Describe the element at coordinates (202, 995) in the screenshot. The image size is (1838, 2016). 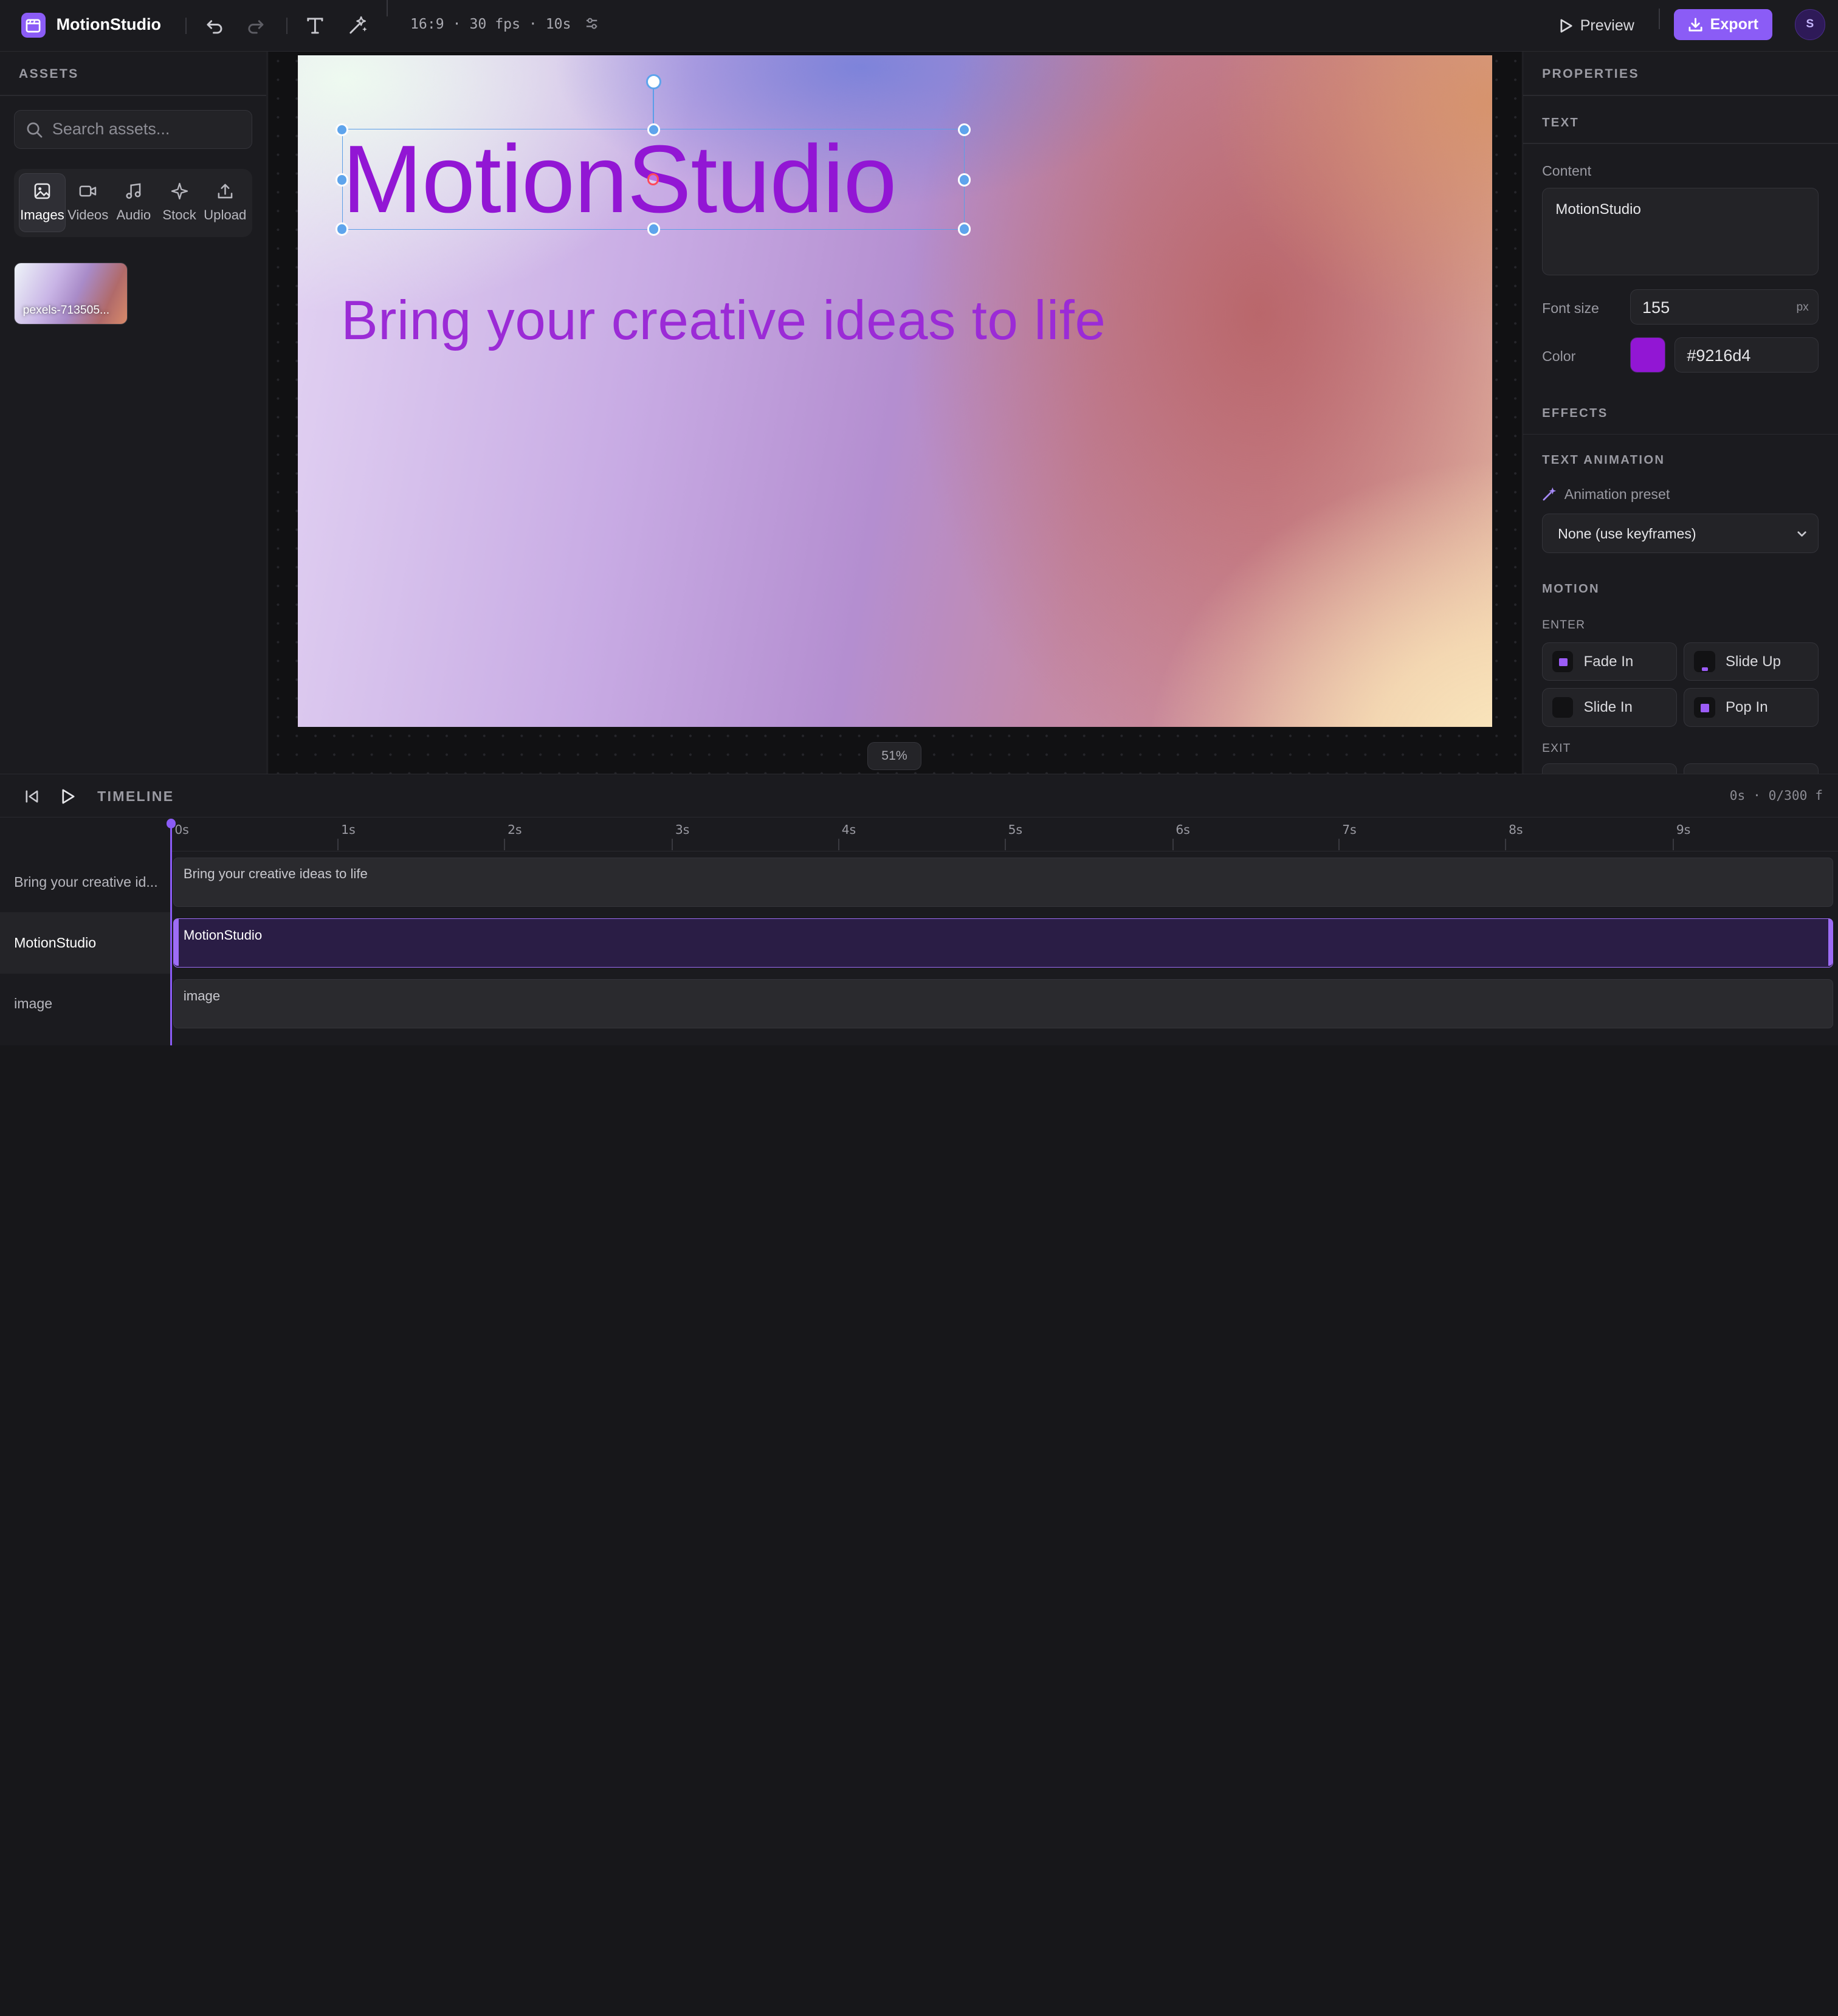
I see `clip-label: image` at that location.